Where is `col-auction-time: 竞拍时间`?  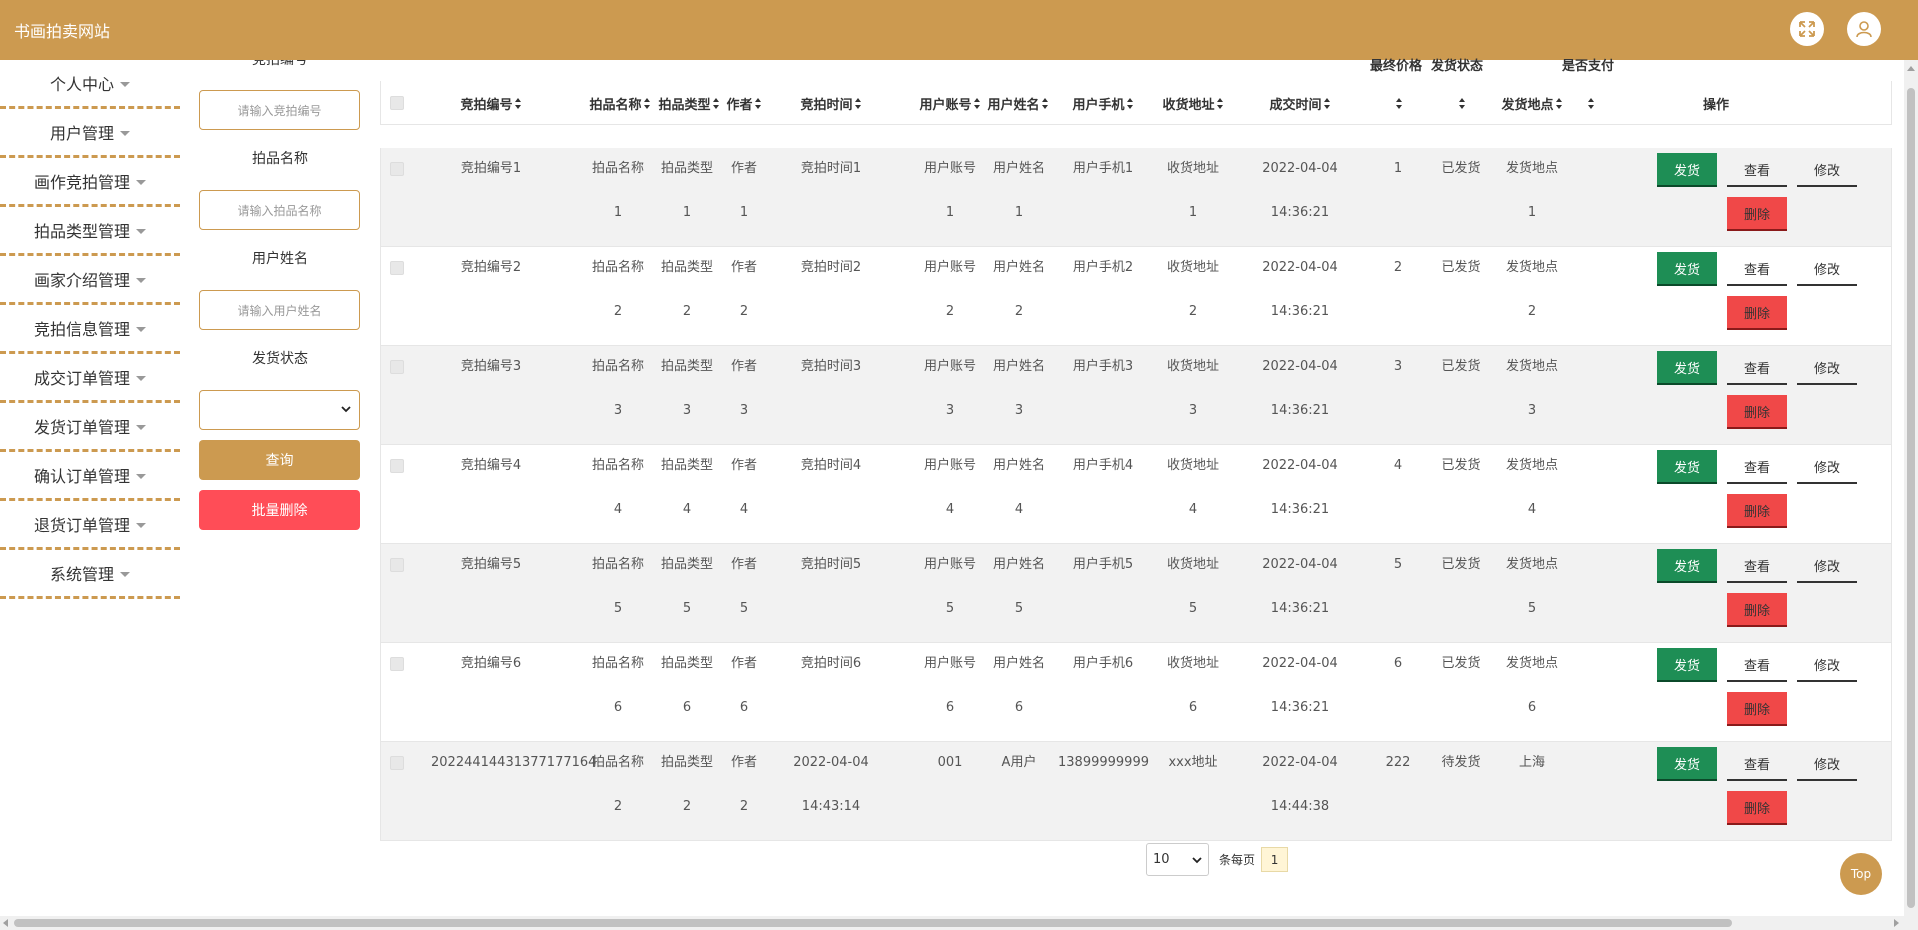
col-auction-time: 竞拍时间 is located at coordinates (831, 103).